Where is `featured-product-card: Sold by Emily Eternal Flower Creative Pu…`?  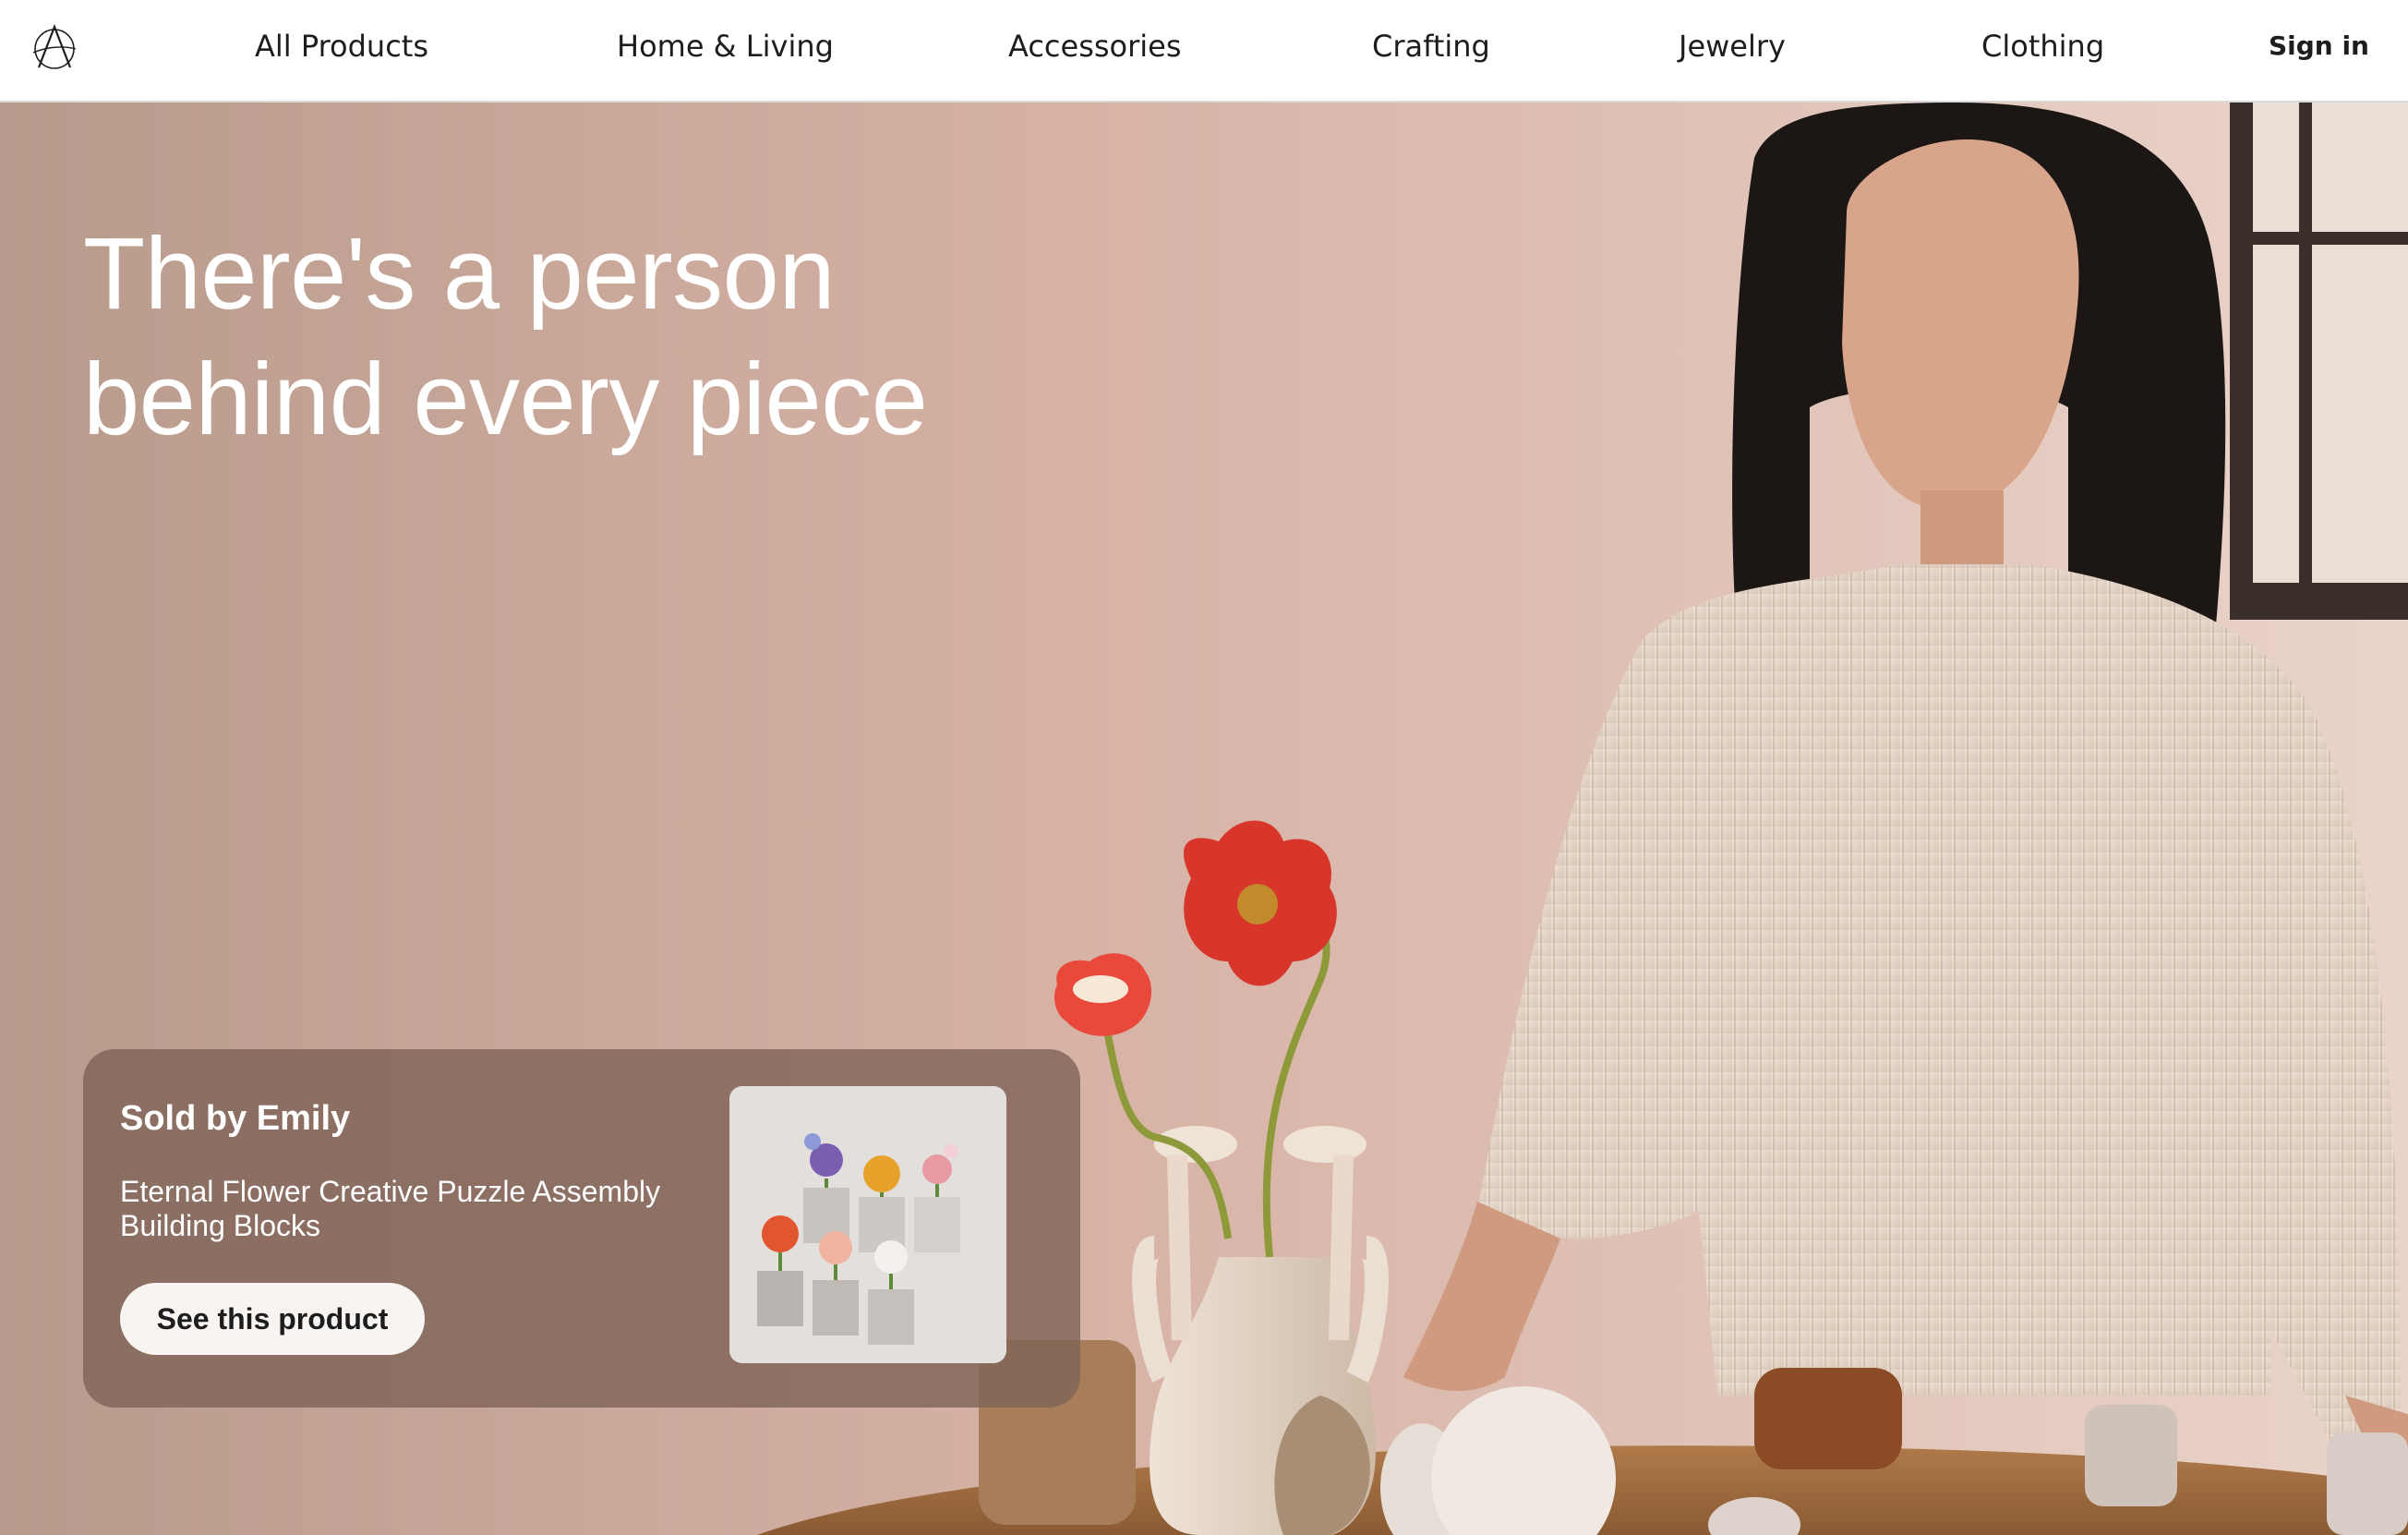 featured-product-card: Sold by Emily Eternal Flower Creative Pu… is located at coordinates (581, 1228).